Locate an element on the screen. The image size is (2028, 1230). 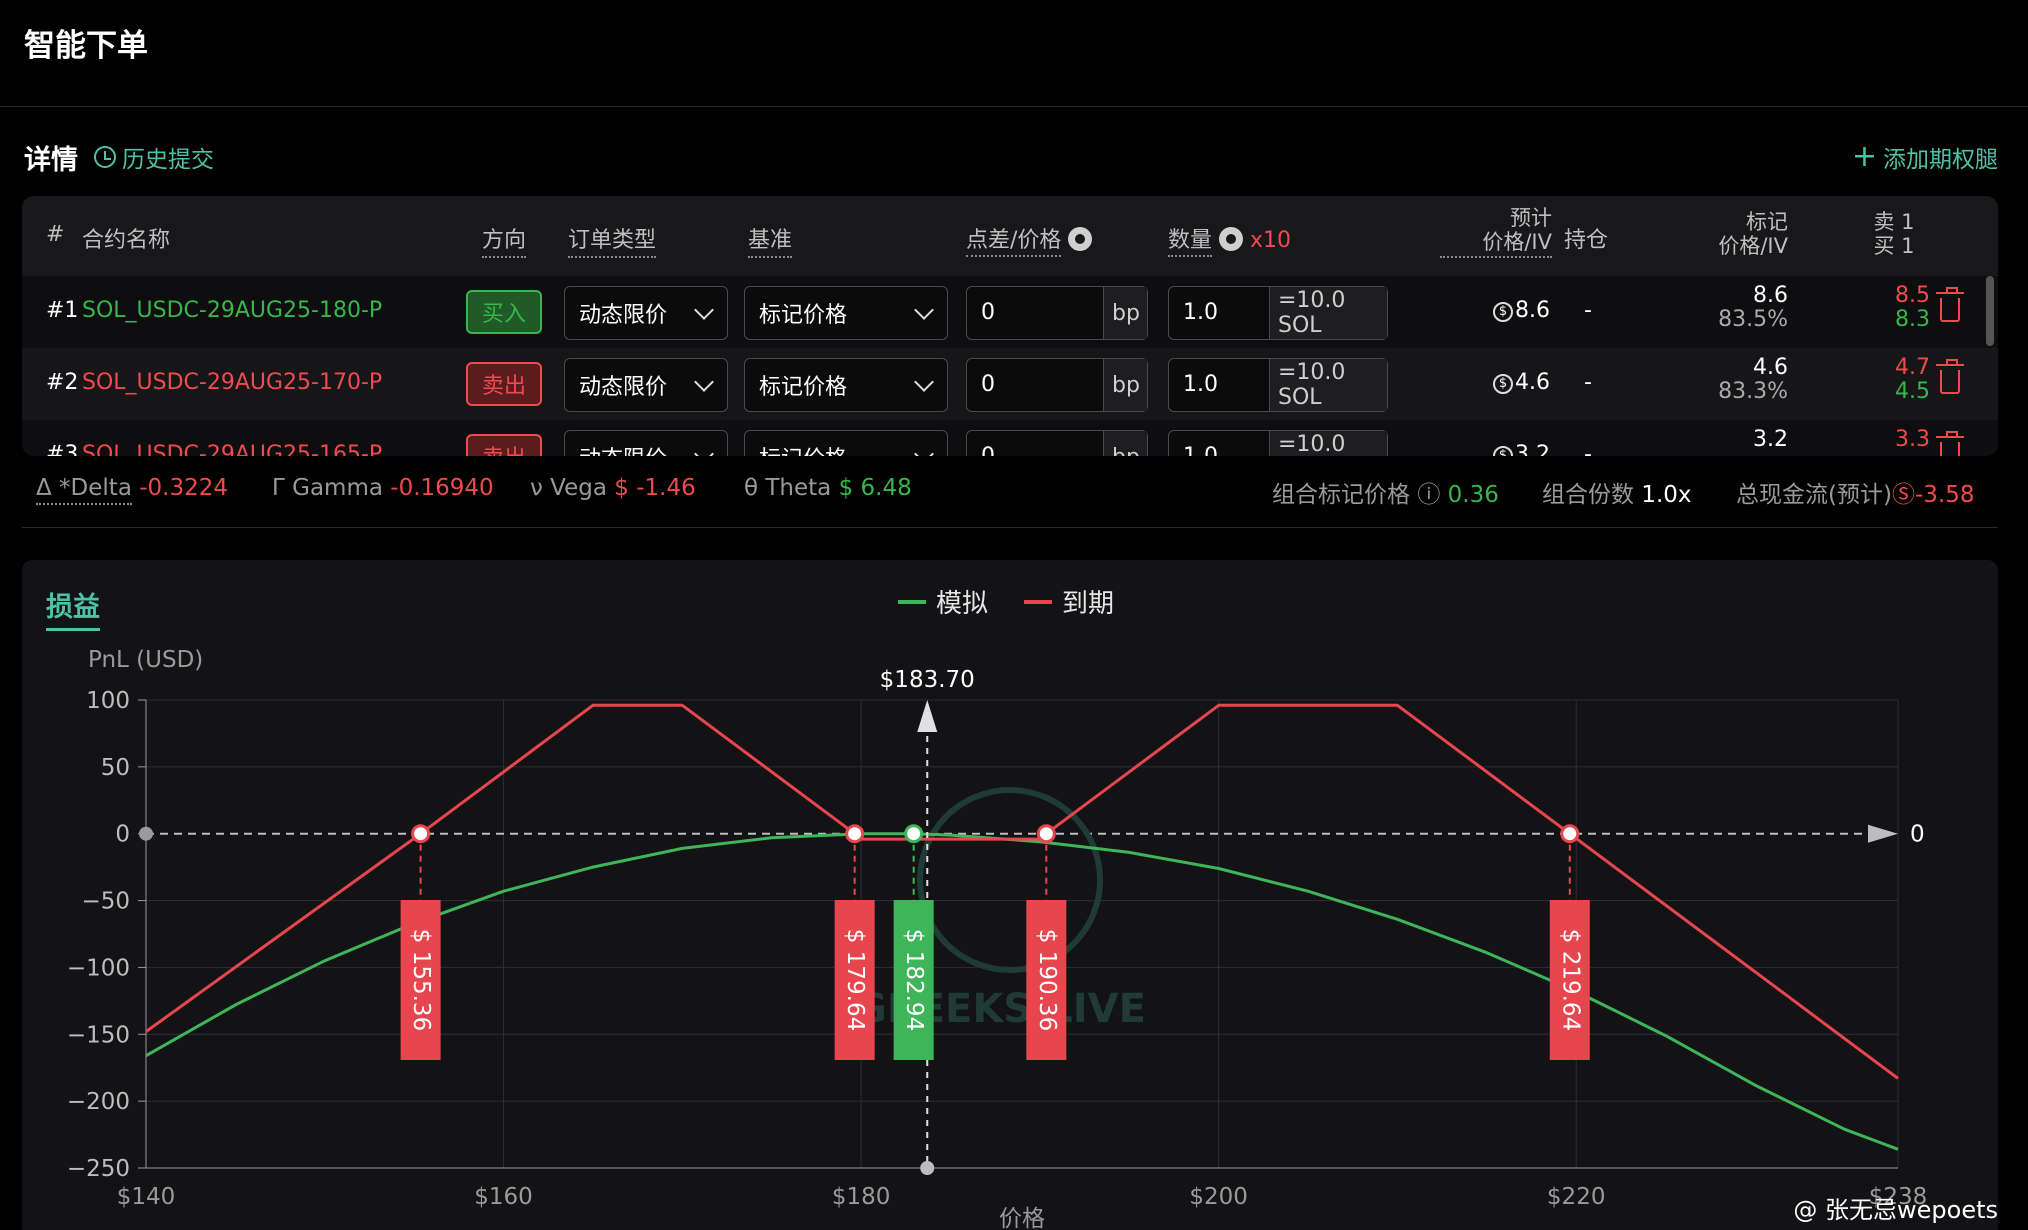
breakeven-label: $ 182.94 is located at coordinates (914, 980).